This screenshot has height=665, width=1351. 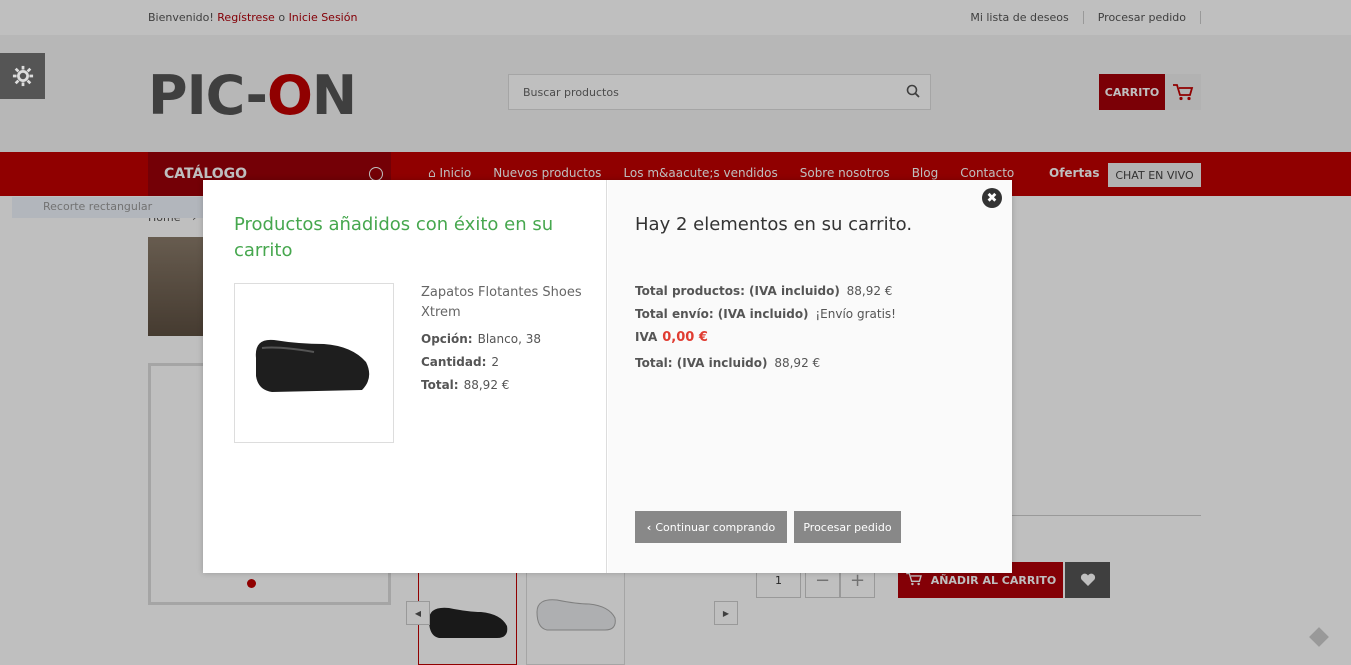 What do you see at coordinates (764, 291) in the screenshot?
I see `products-total: Total productos: (IVA incluido) 88,92 €` at bounding box center [764, 291].